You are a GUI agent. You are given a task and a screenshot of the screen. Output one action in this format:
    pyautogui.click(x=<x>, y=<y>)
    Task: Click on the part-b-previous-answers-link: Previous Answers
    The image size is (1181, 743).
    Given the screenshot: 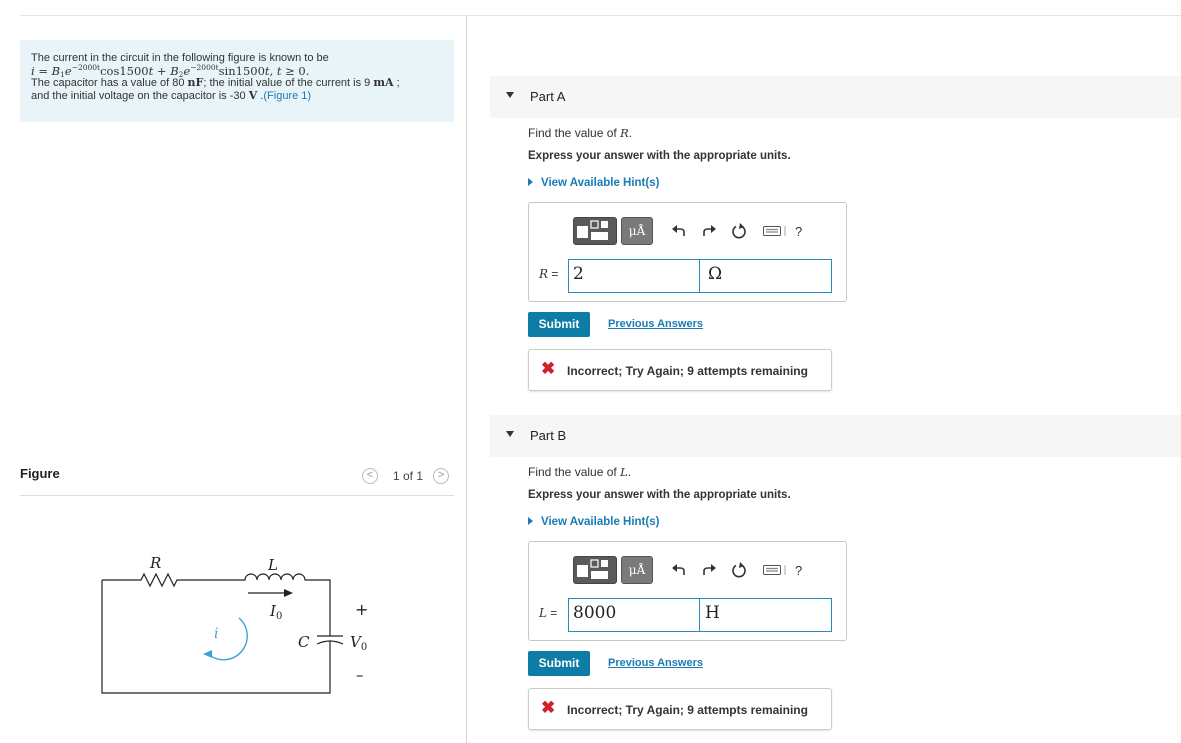 What is the action you would take?
    pyautogui.click(x=655, y=663)
    